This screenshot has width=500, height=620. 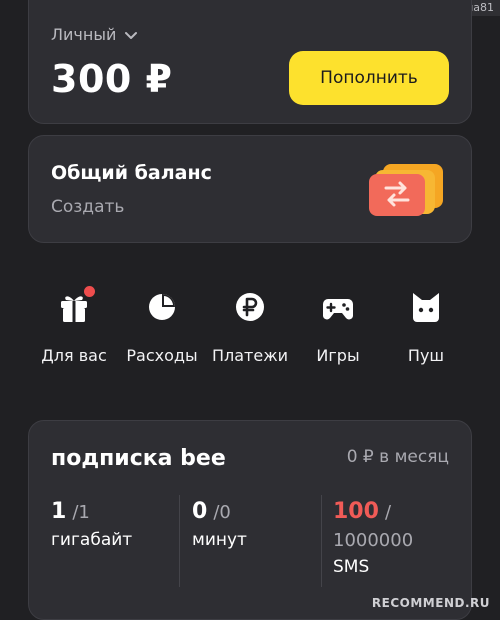 I want to click on cat-face-icon, so click(x=426, y=307).